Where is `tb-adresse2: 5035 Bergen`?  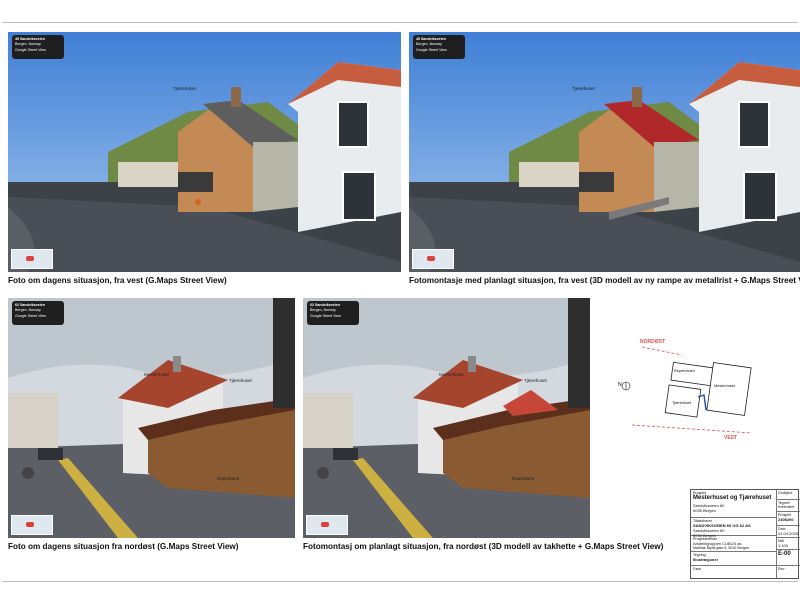 tb-adresse2: 5035 Bergen is located at coordinates (704, 510).